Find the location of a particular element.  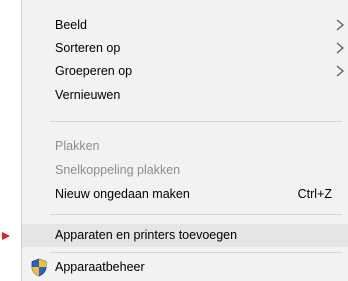

menu-item-groeperen-op: Groeperen op is located at coordinates (185, 71).